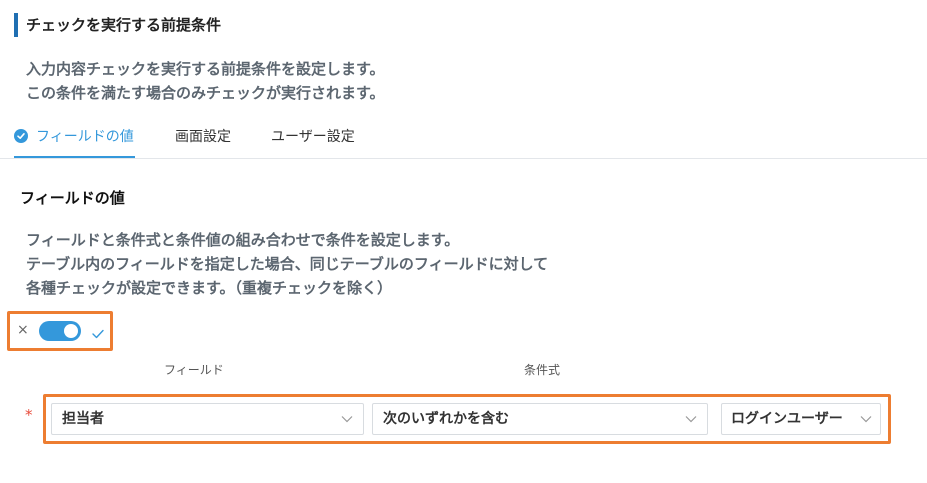 The image size is (927, 483). I want to click on field-select-value: 担当者, so click(83, 419).